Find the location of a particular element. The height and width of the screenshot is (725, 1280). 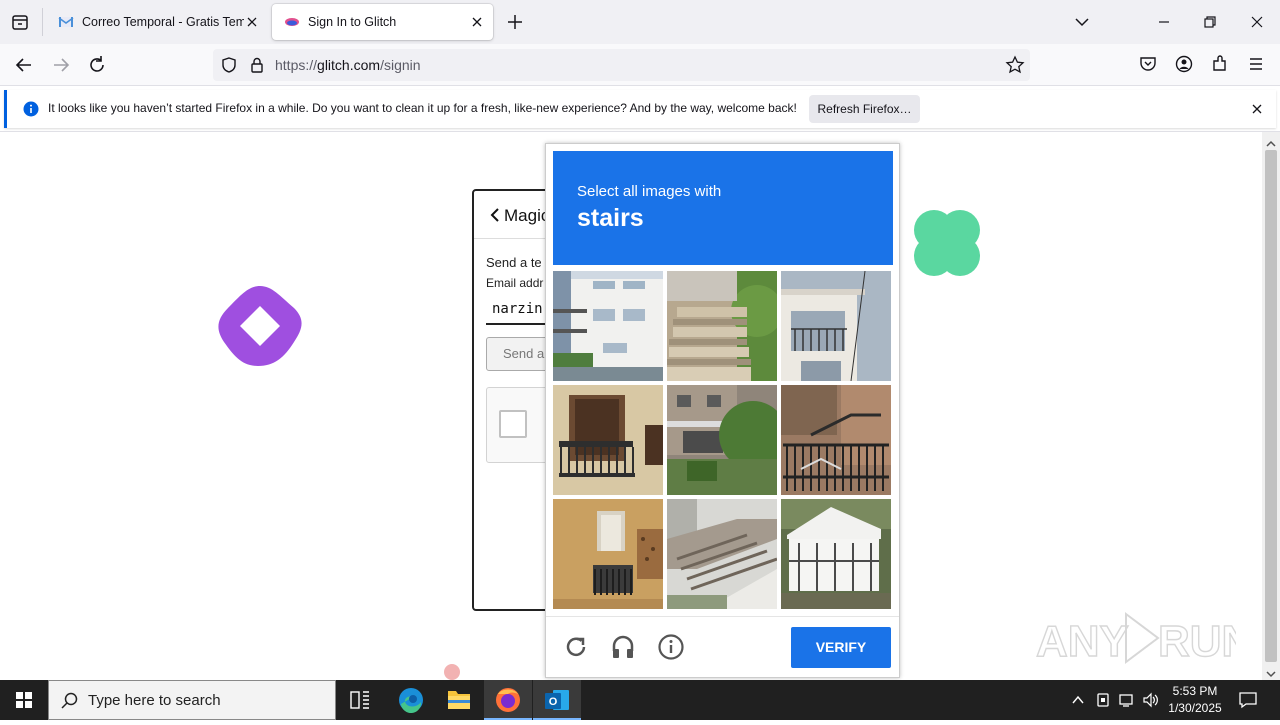

svg-text: O is located at coordinates (553, 702).